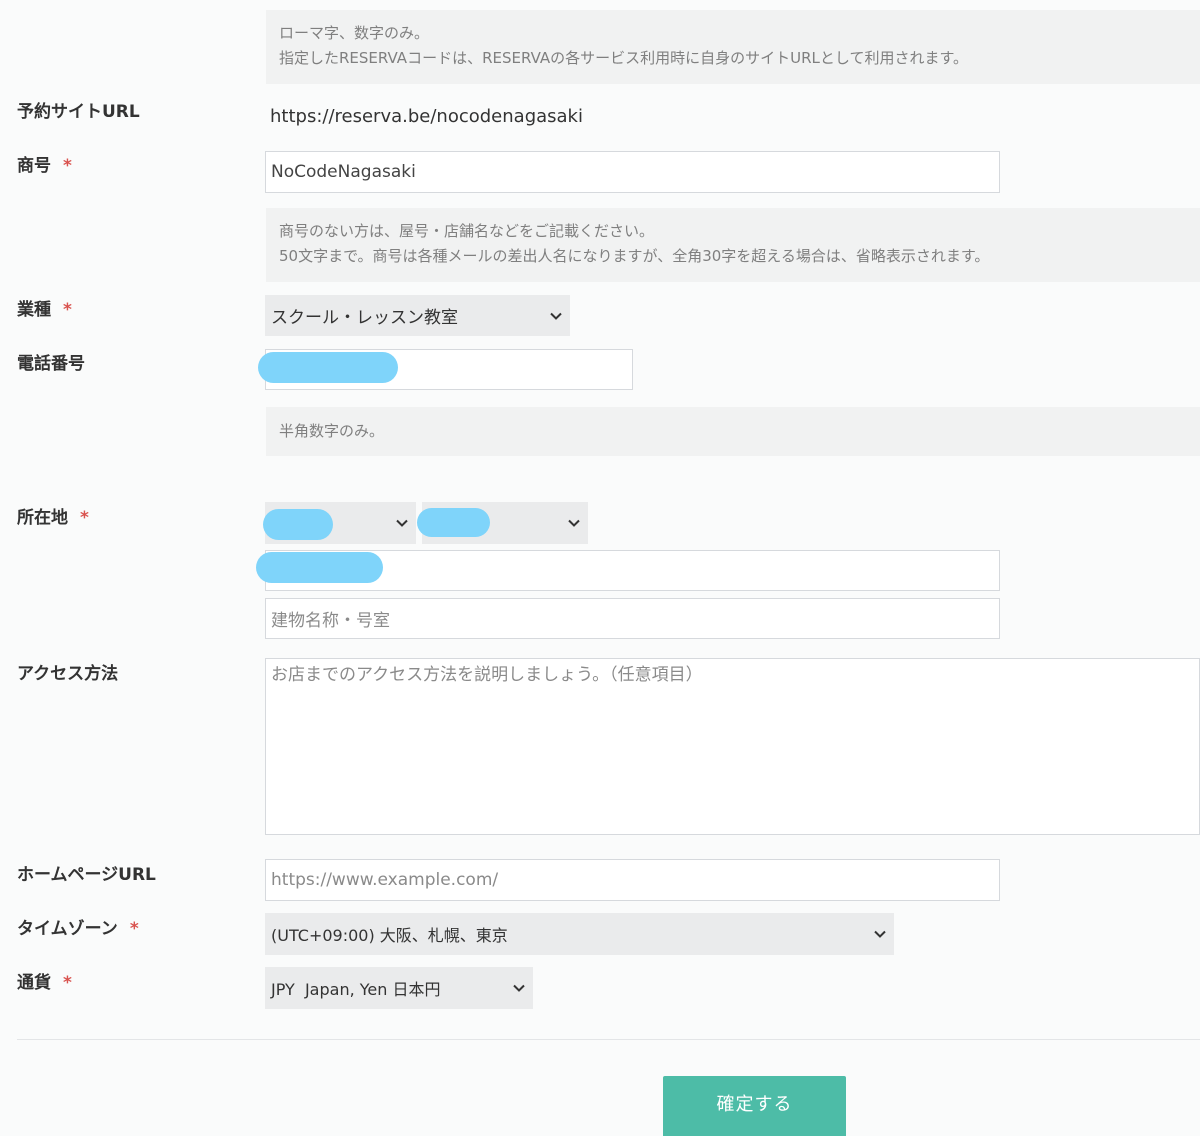  Describe the element at coordinates (332, 431) in the screenshot. I see `phone-help-text: 半角数字のみ。` at that location.